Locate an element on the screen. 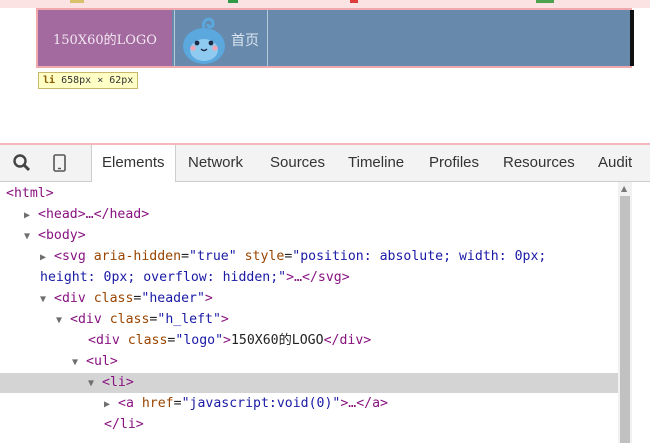  mascot-icon is located at coordinates (204, 40).